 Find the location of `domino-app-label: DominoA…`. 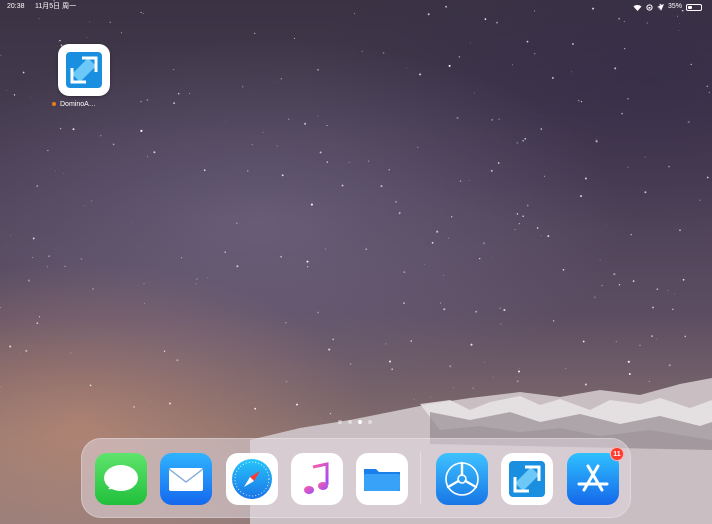

domino-app-label: DominoA… is located at coordinates (87, 105).